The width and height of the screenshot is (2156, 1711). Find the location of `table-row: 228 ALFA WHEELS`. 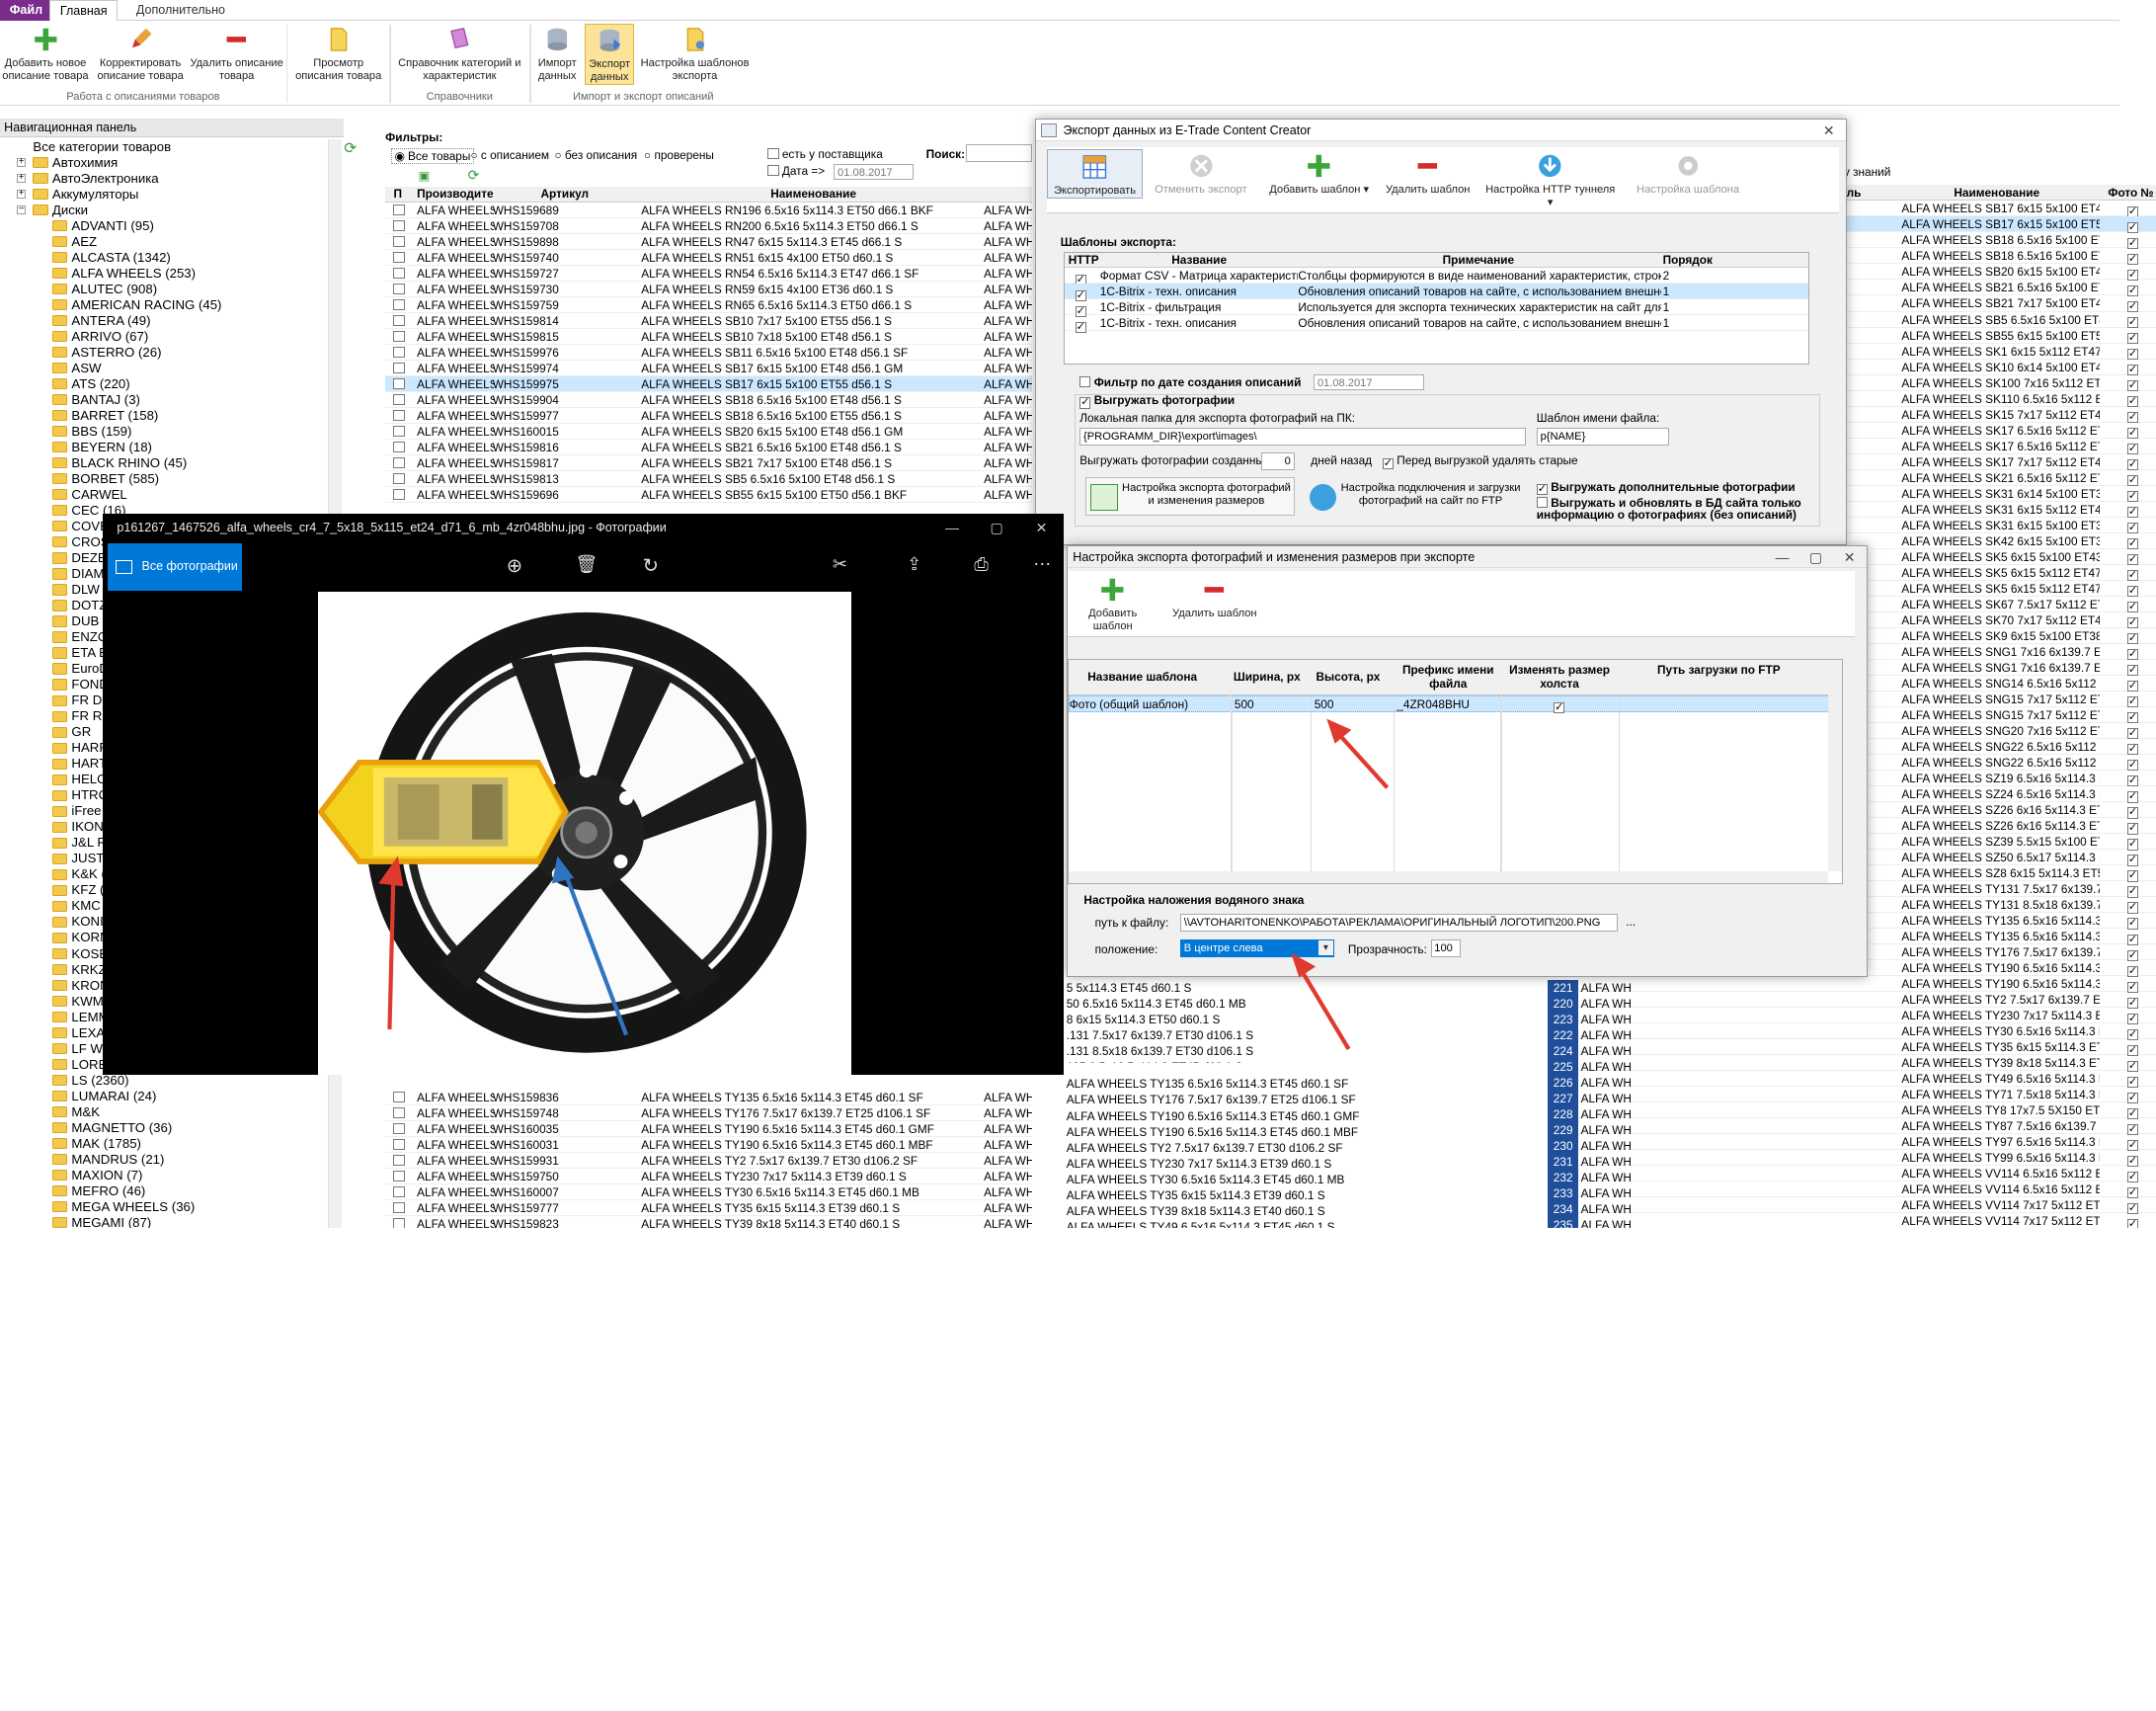

table-row: 228 ALFA WHEELS is located at coordinates (1590, 1114).